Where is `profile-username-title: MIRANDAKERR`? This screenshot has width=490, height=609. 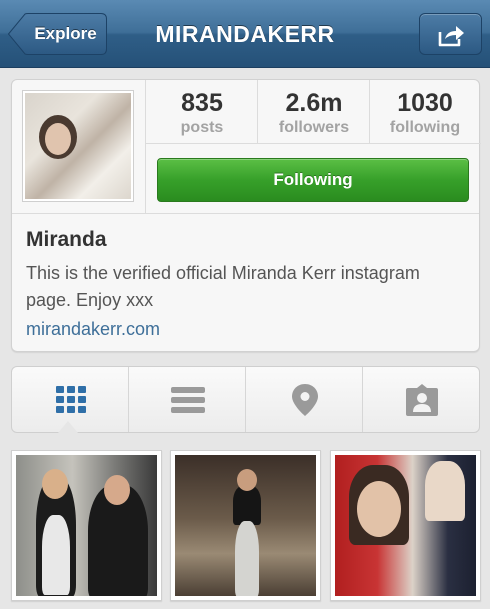 profile-username-title: MIRANDAKERR is located at coordinates (245, 34).